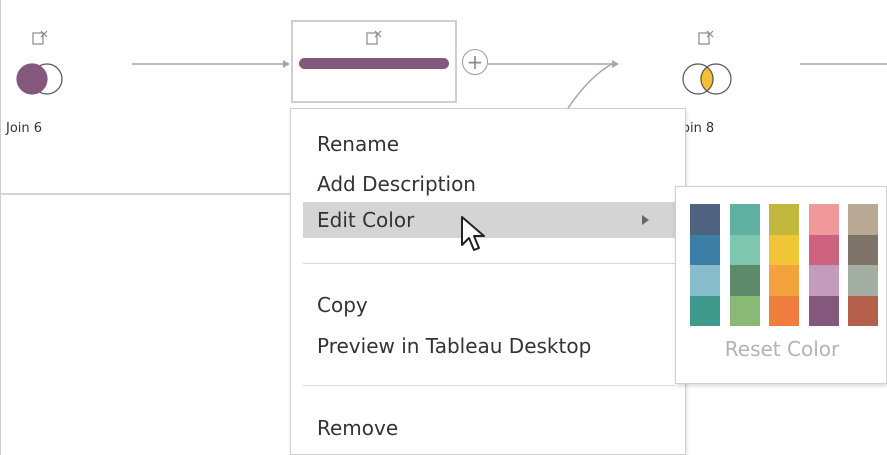 The image size is (887, 455). I want to click on mouse-pointer-icon, so click(474, 238).